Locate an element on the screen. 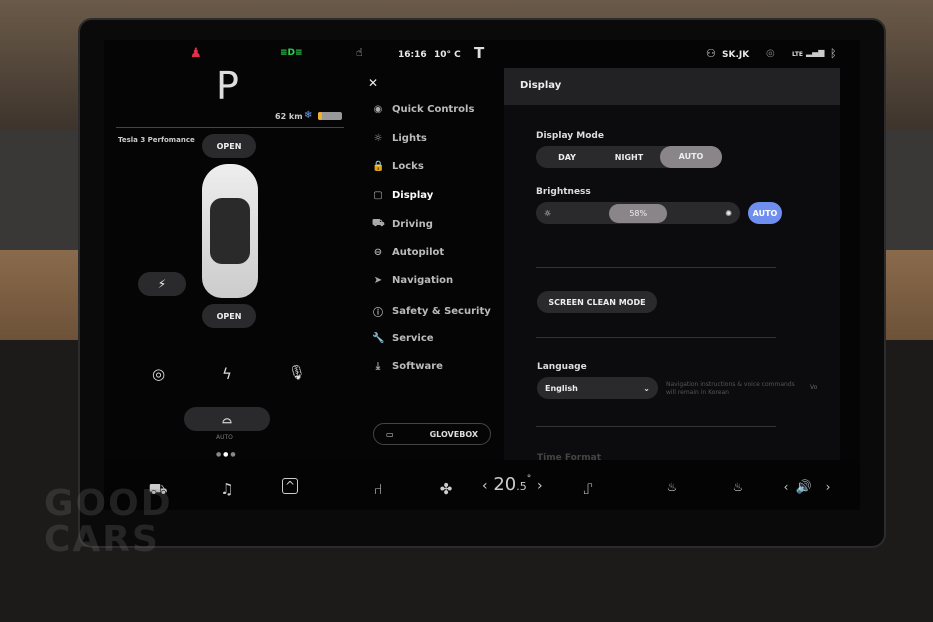 The width and height of the screenshot is (933, 622). open-trunk-button: OPEN is located at coordinates (229, 316).